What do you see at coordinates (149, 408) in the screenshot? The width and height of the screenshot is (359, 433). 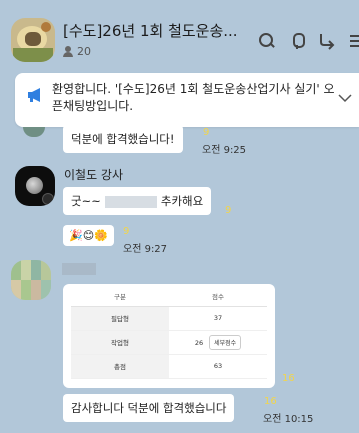 I see `message-bubble: 감사합니다 덕분에 합격했습니다` at bounding box center [149, 408].